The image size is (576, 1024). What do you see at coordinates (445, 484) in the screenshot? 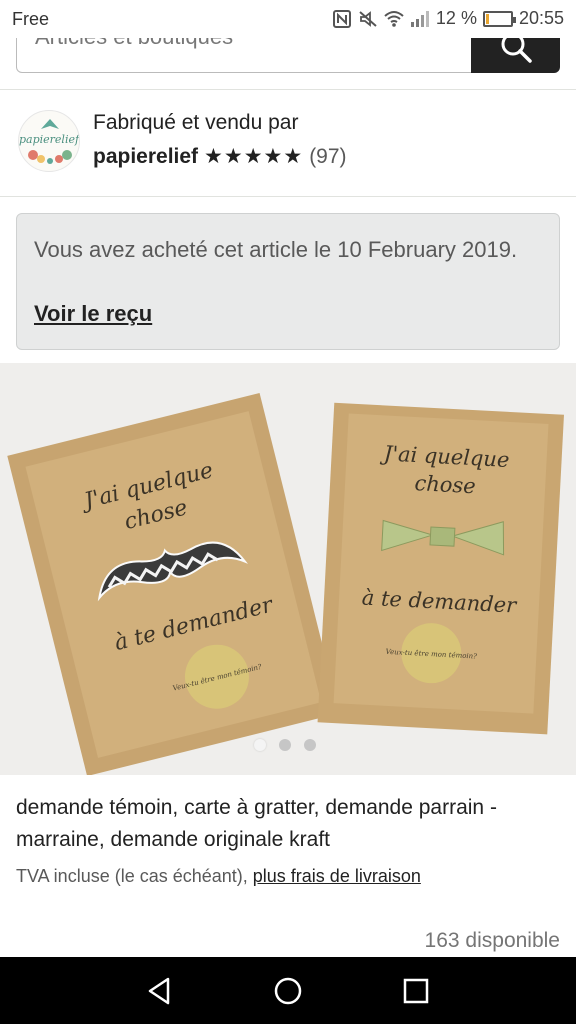
I see `card-right-line2: chose` at bounding box center [445, 484].